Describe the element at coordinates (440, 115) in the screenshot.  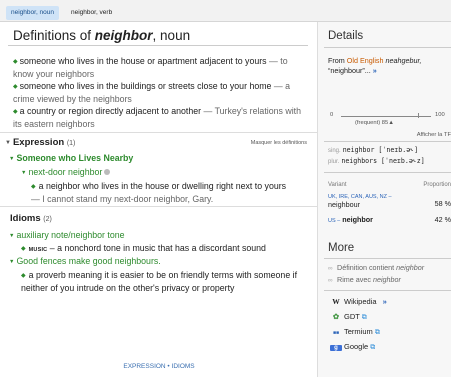
I see `freq-max: 100` at that location.